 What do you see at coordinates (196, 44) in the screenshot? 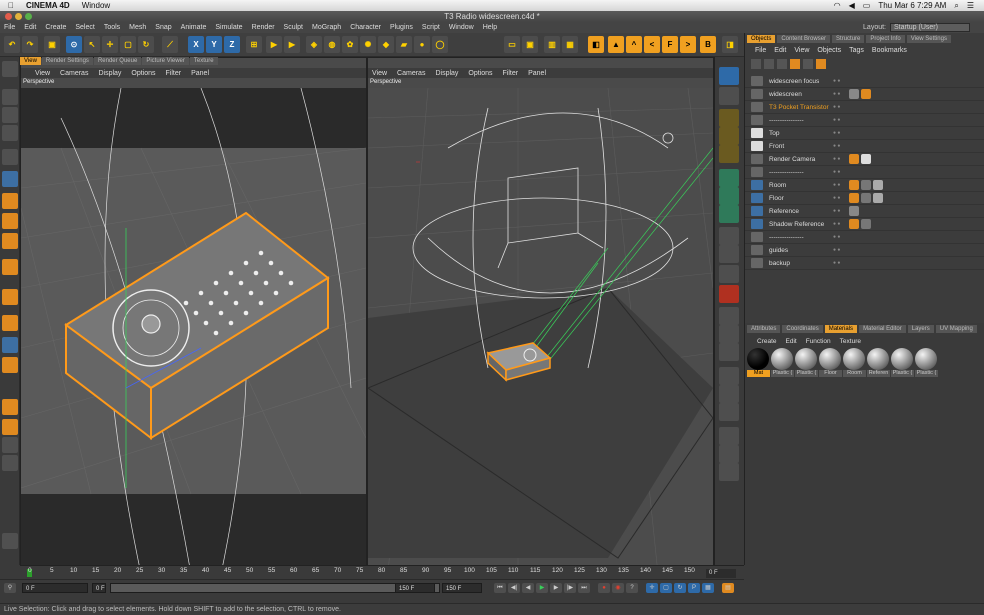
I see `x-axis-button: X` at bounding box center [196, 44].